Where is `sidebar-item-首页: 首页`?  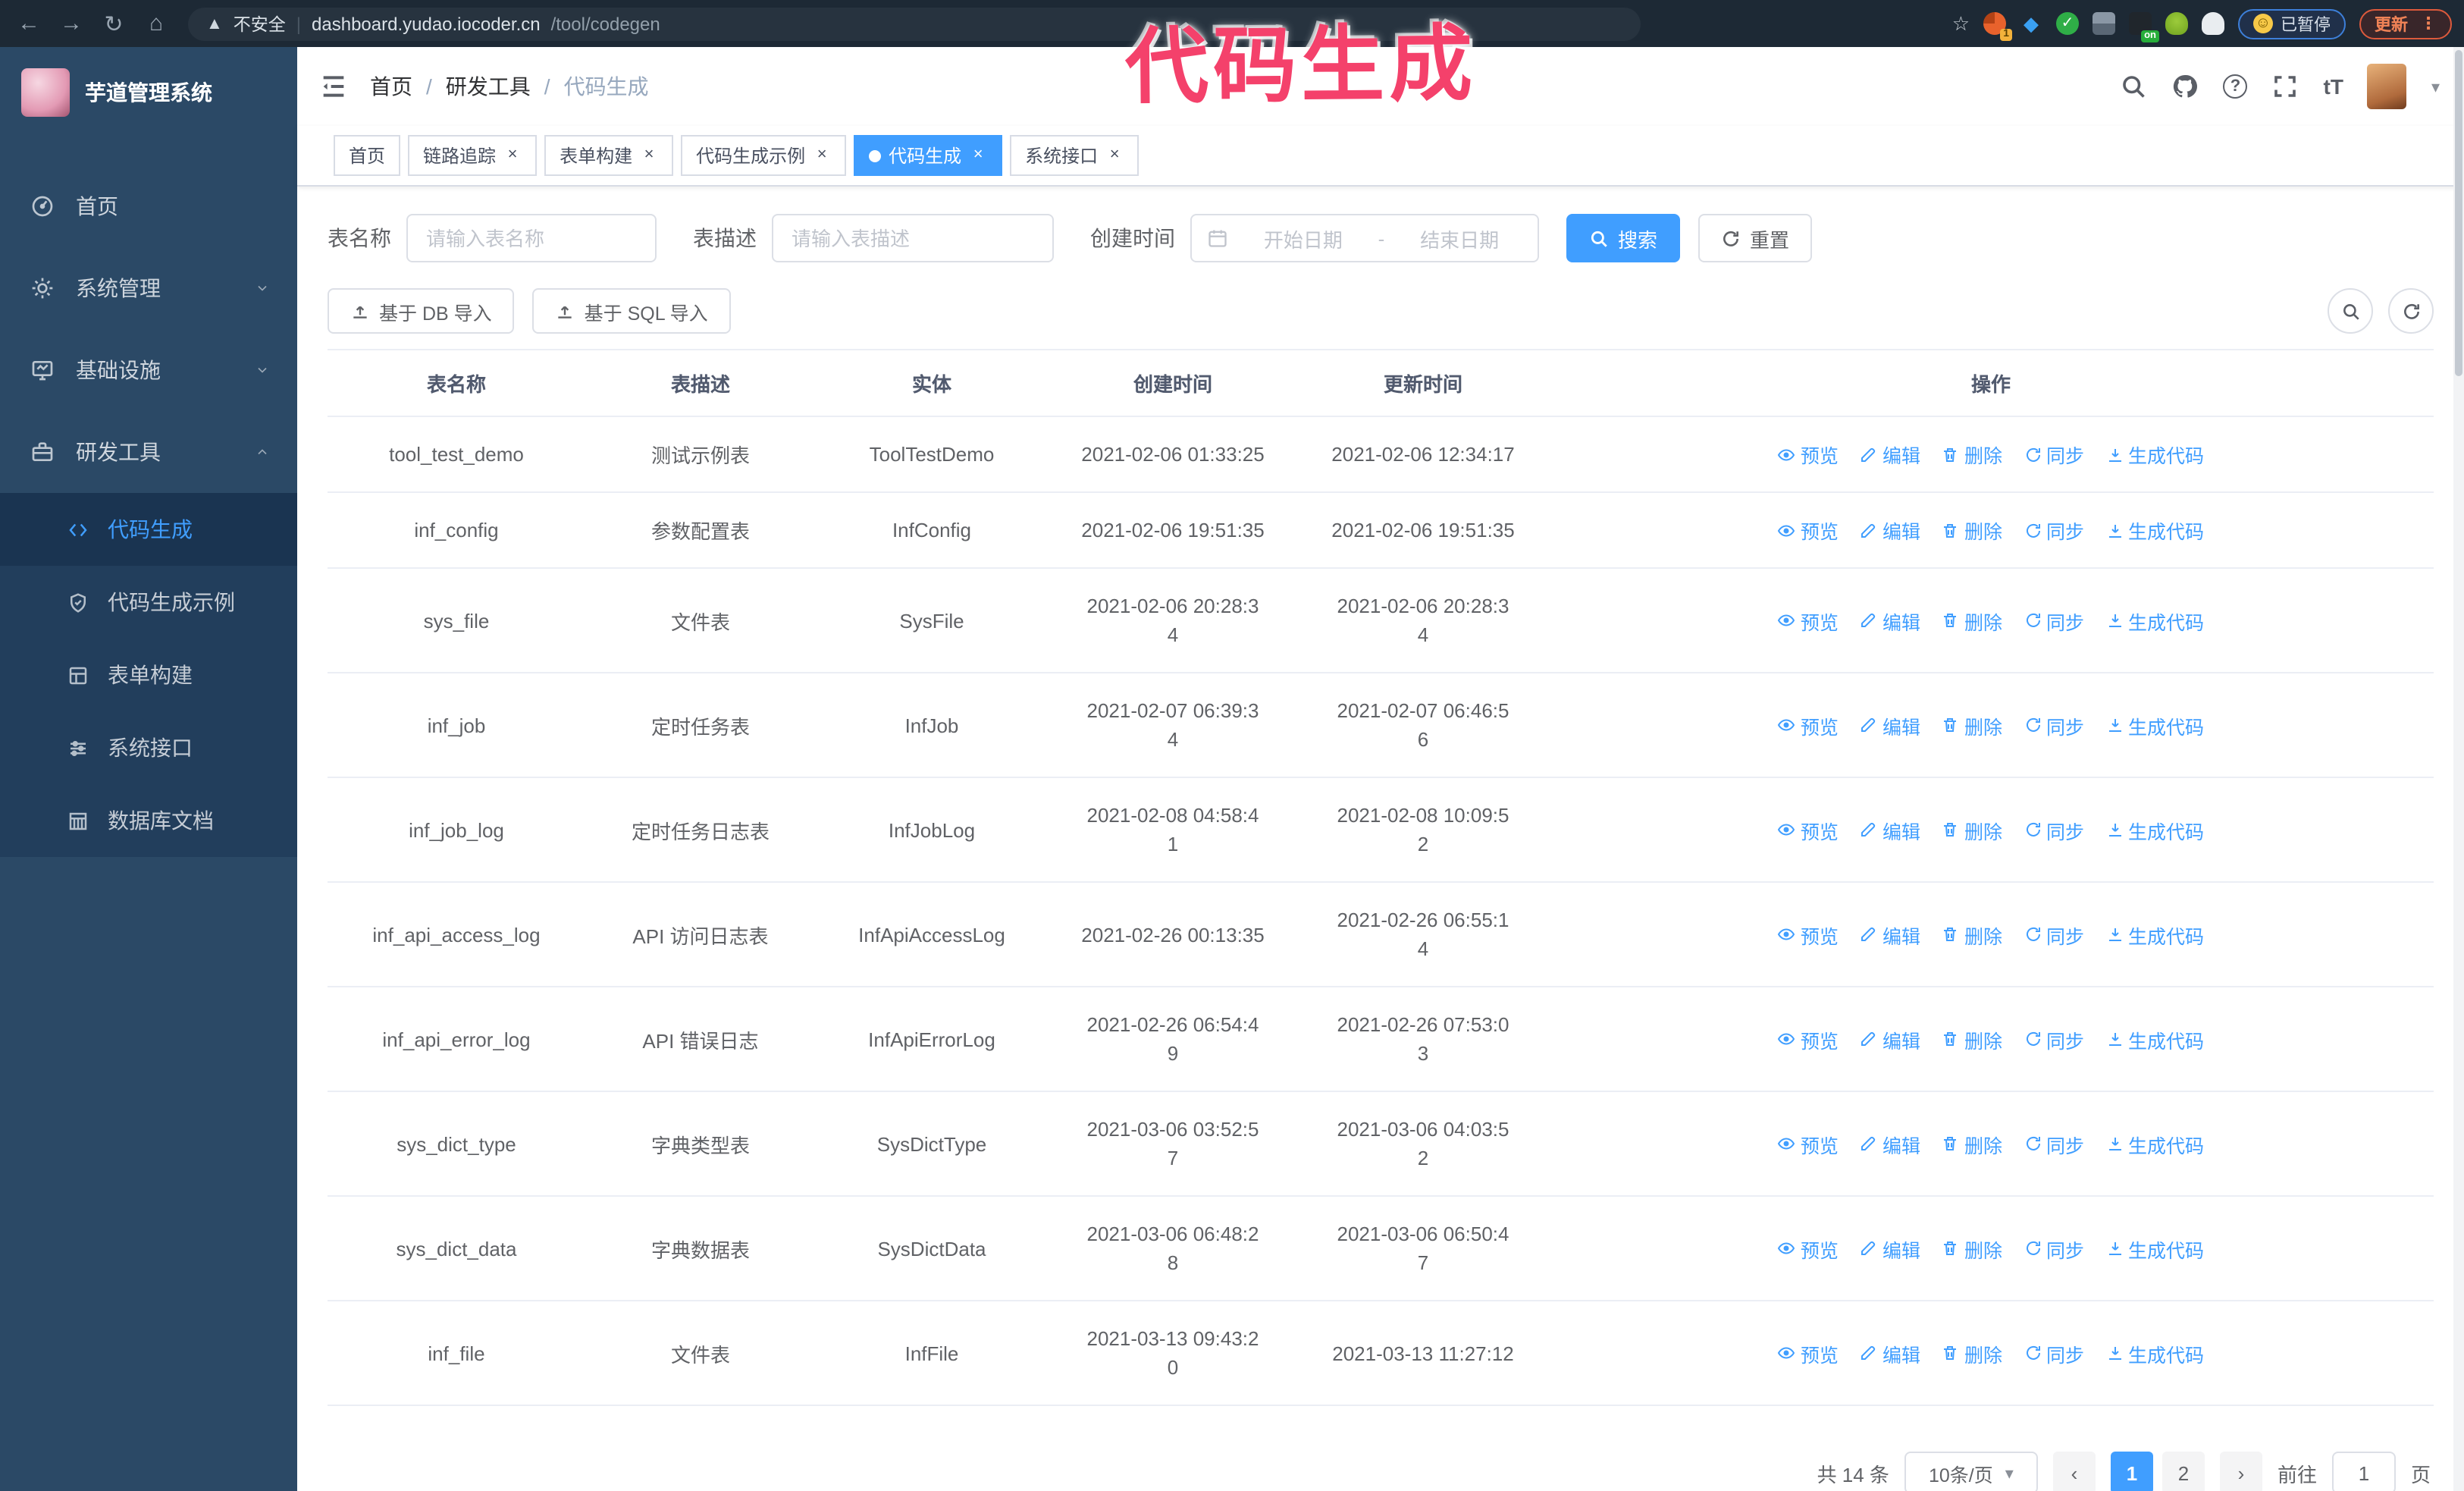
sidebar-item-首页: 首页 is located at coordinates (148, 206).